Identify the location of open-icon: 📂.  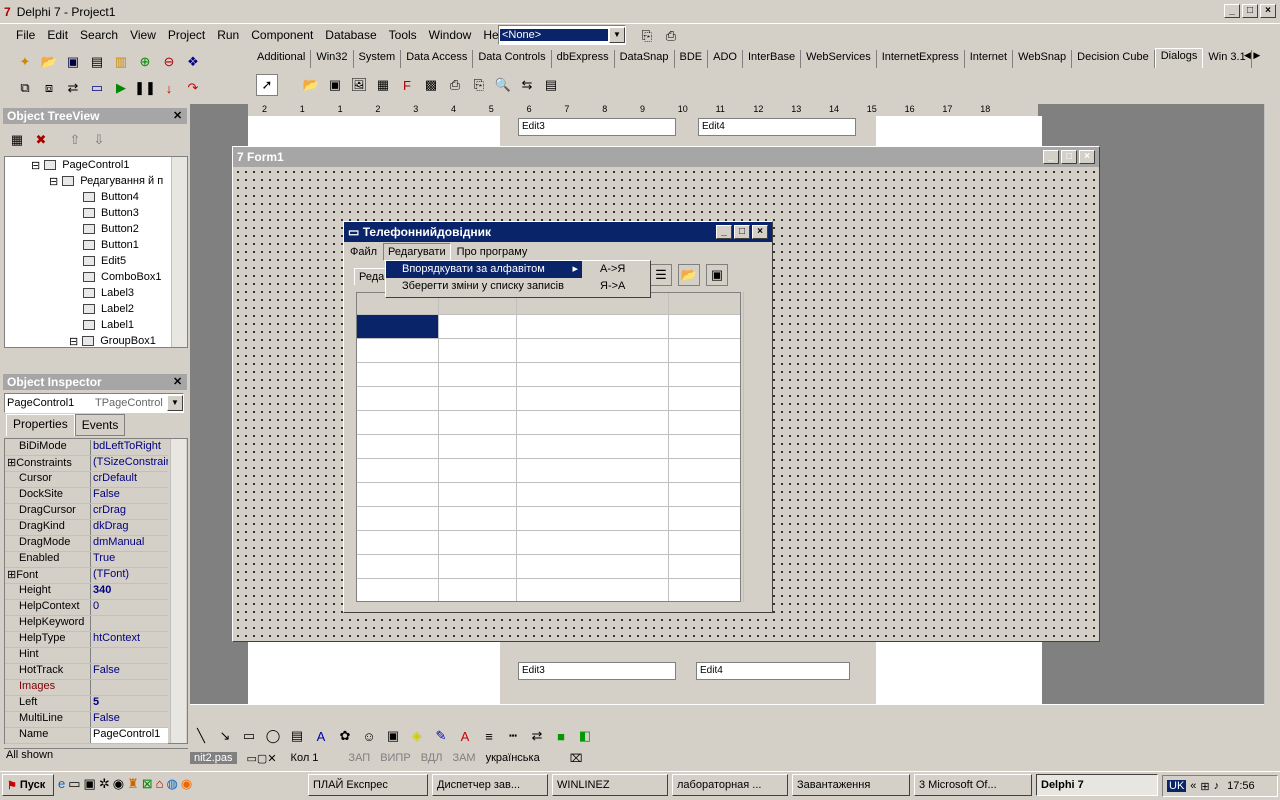
(49, 62).